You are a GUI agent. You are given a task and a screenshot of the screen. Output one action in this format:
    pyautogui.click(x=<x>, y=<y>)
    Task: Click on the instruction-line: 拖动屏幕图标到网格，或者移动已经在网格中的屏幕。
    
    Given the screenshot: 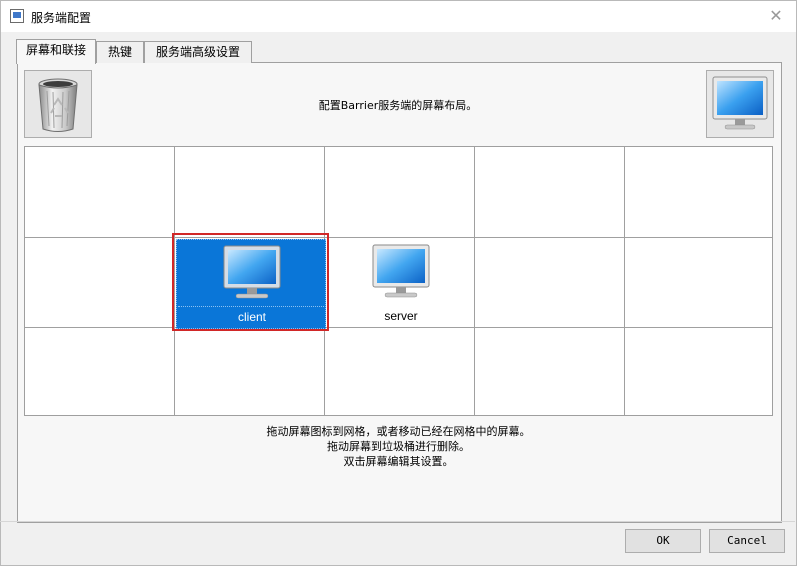 What is the action you would take?
    pyautogui.click(x=398, y=431)
    